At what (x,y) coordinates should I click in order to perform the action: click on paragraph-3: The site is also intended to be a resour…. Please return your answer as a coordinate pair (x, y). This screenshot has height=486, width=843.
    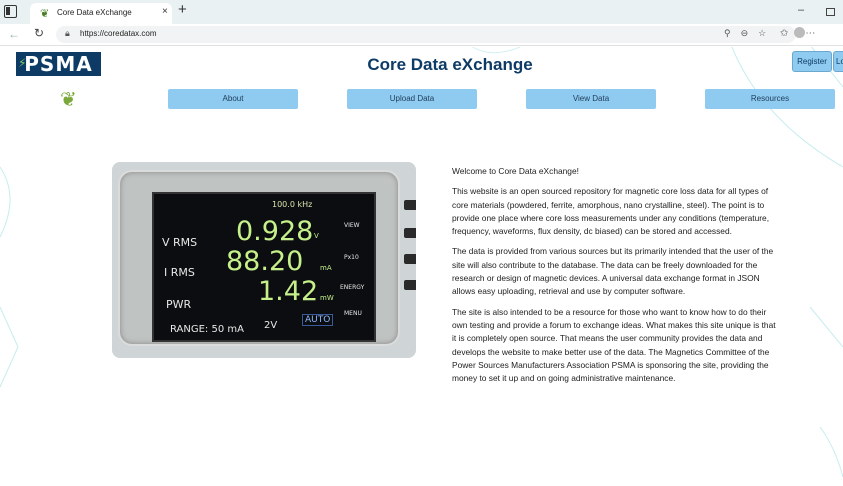
    Looking at the image, I should click on (614, 345).